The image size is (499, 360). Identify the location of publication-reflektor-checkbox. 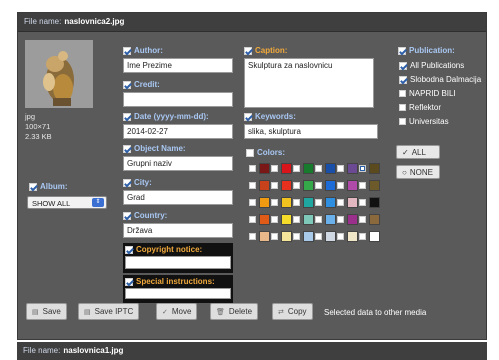
(402, 107).